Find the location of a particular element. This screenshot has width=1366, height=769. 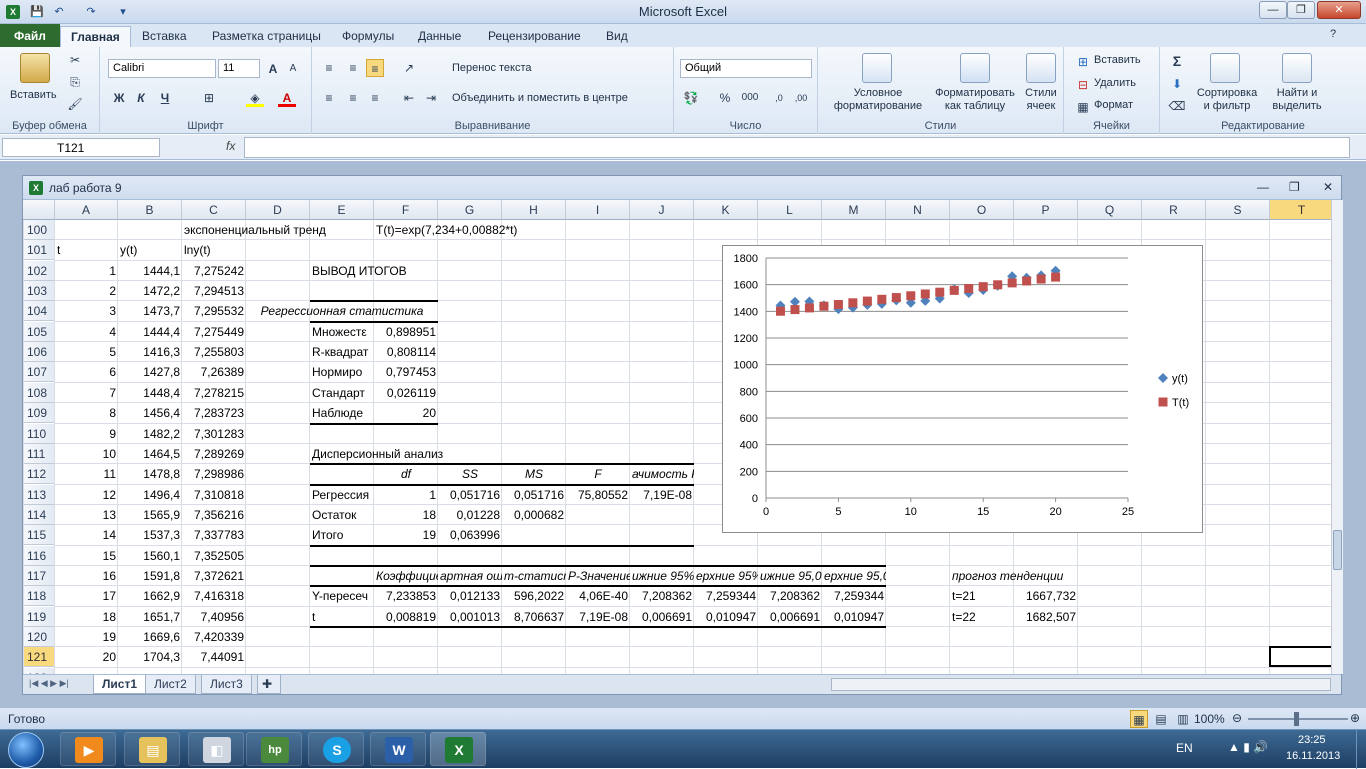

y-value: 1478,8 is located at coordinates (150, 474).